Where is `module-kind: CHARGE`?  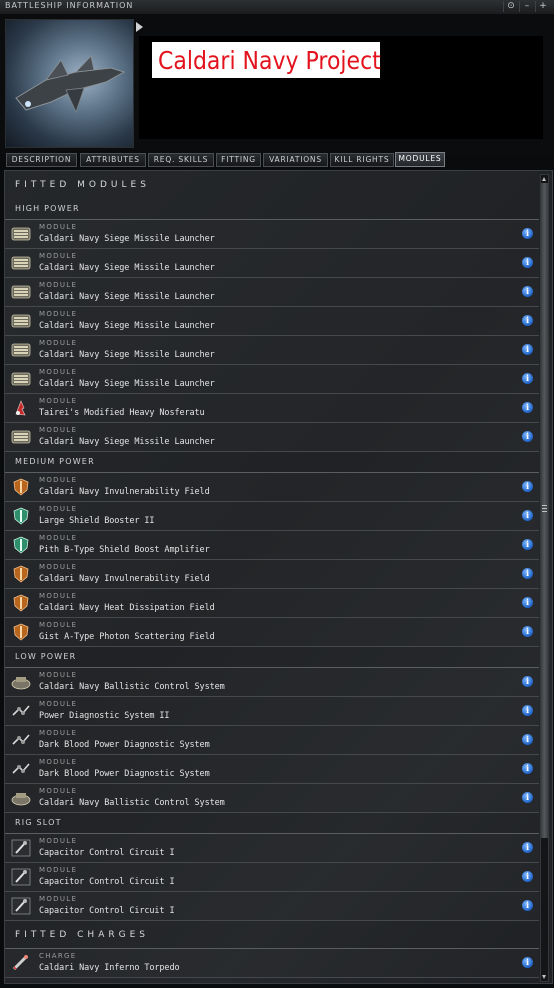 module-kind: CHARGE is located at coordinates (58, 956).